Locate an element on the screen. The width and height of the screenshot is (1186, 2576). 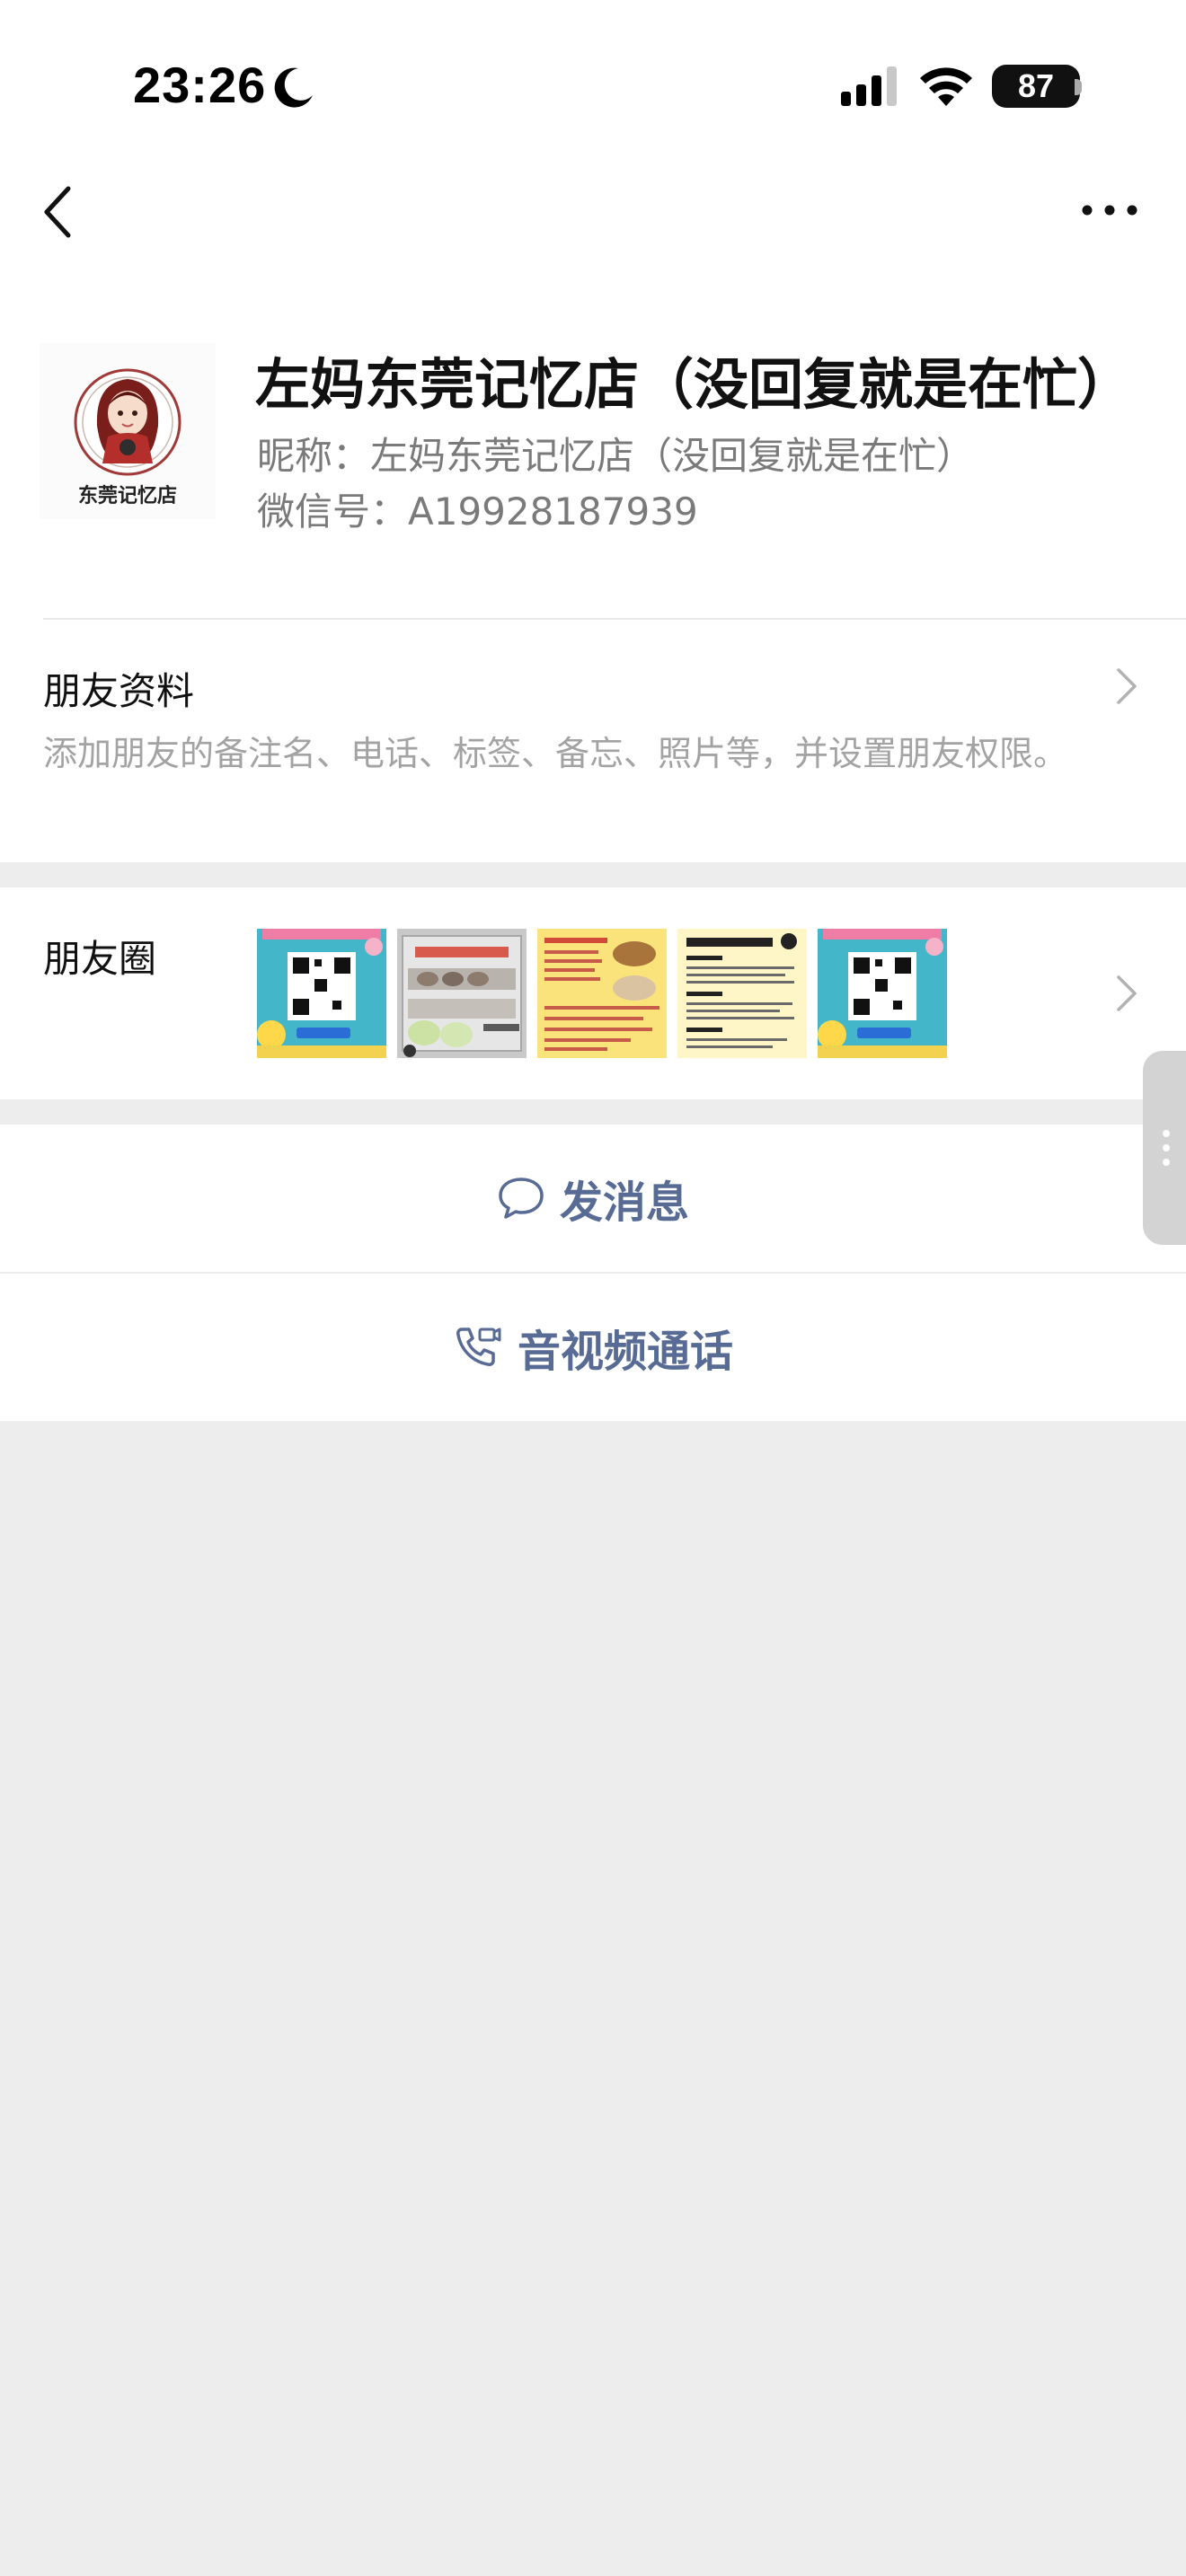
battery-level: 87 is located at coordinates (1036, 85).